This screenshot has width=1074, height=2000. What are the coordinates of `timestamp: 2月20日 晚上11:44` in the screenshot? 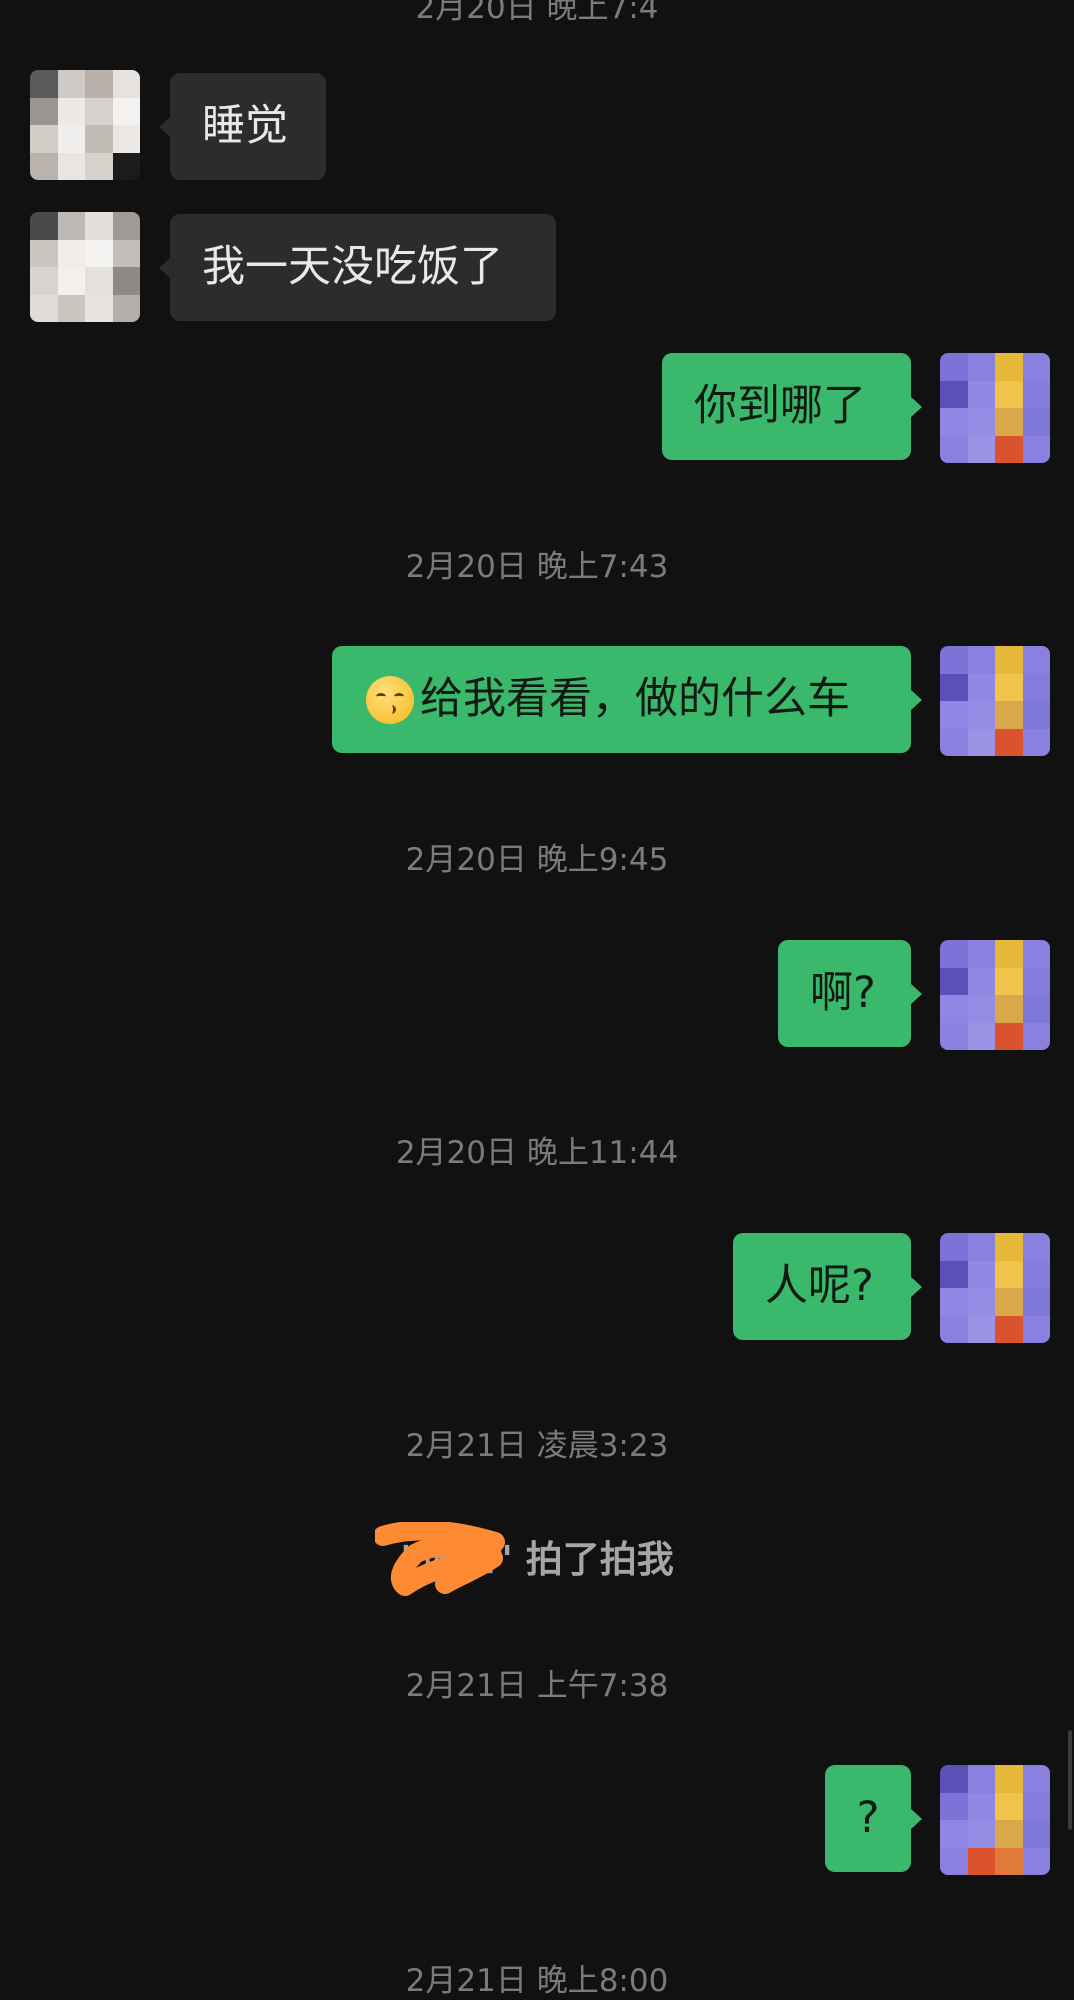 It's located at (537, 1153).